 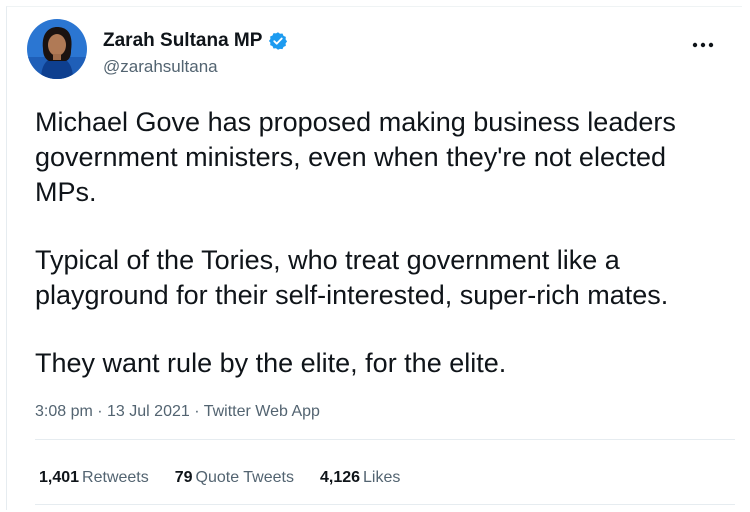 What do you see at coordinates (377, 54) in the screenshot?
I see `tweet-header: Zarah Sultana MP @zarahsultana` at bounding box center [377, 54].